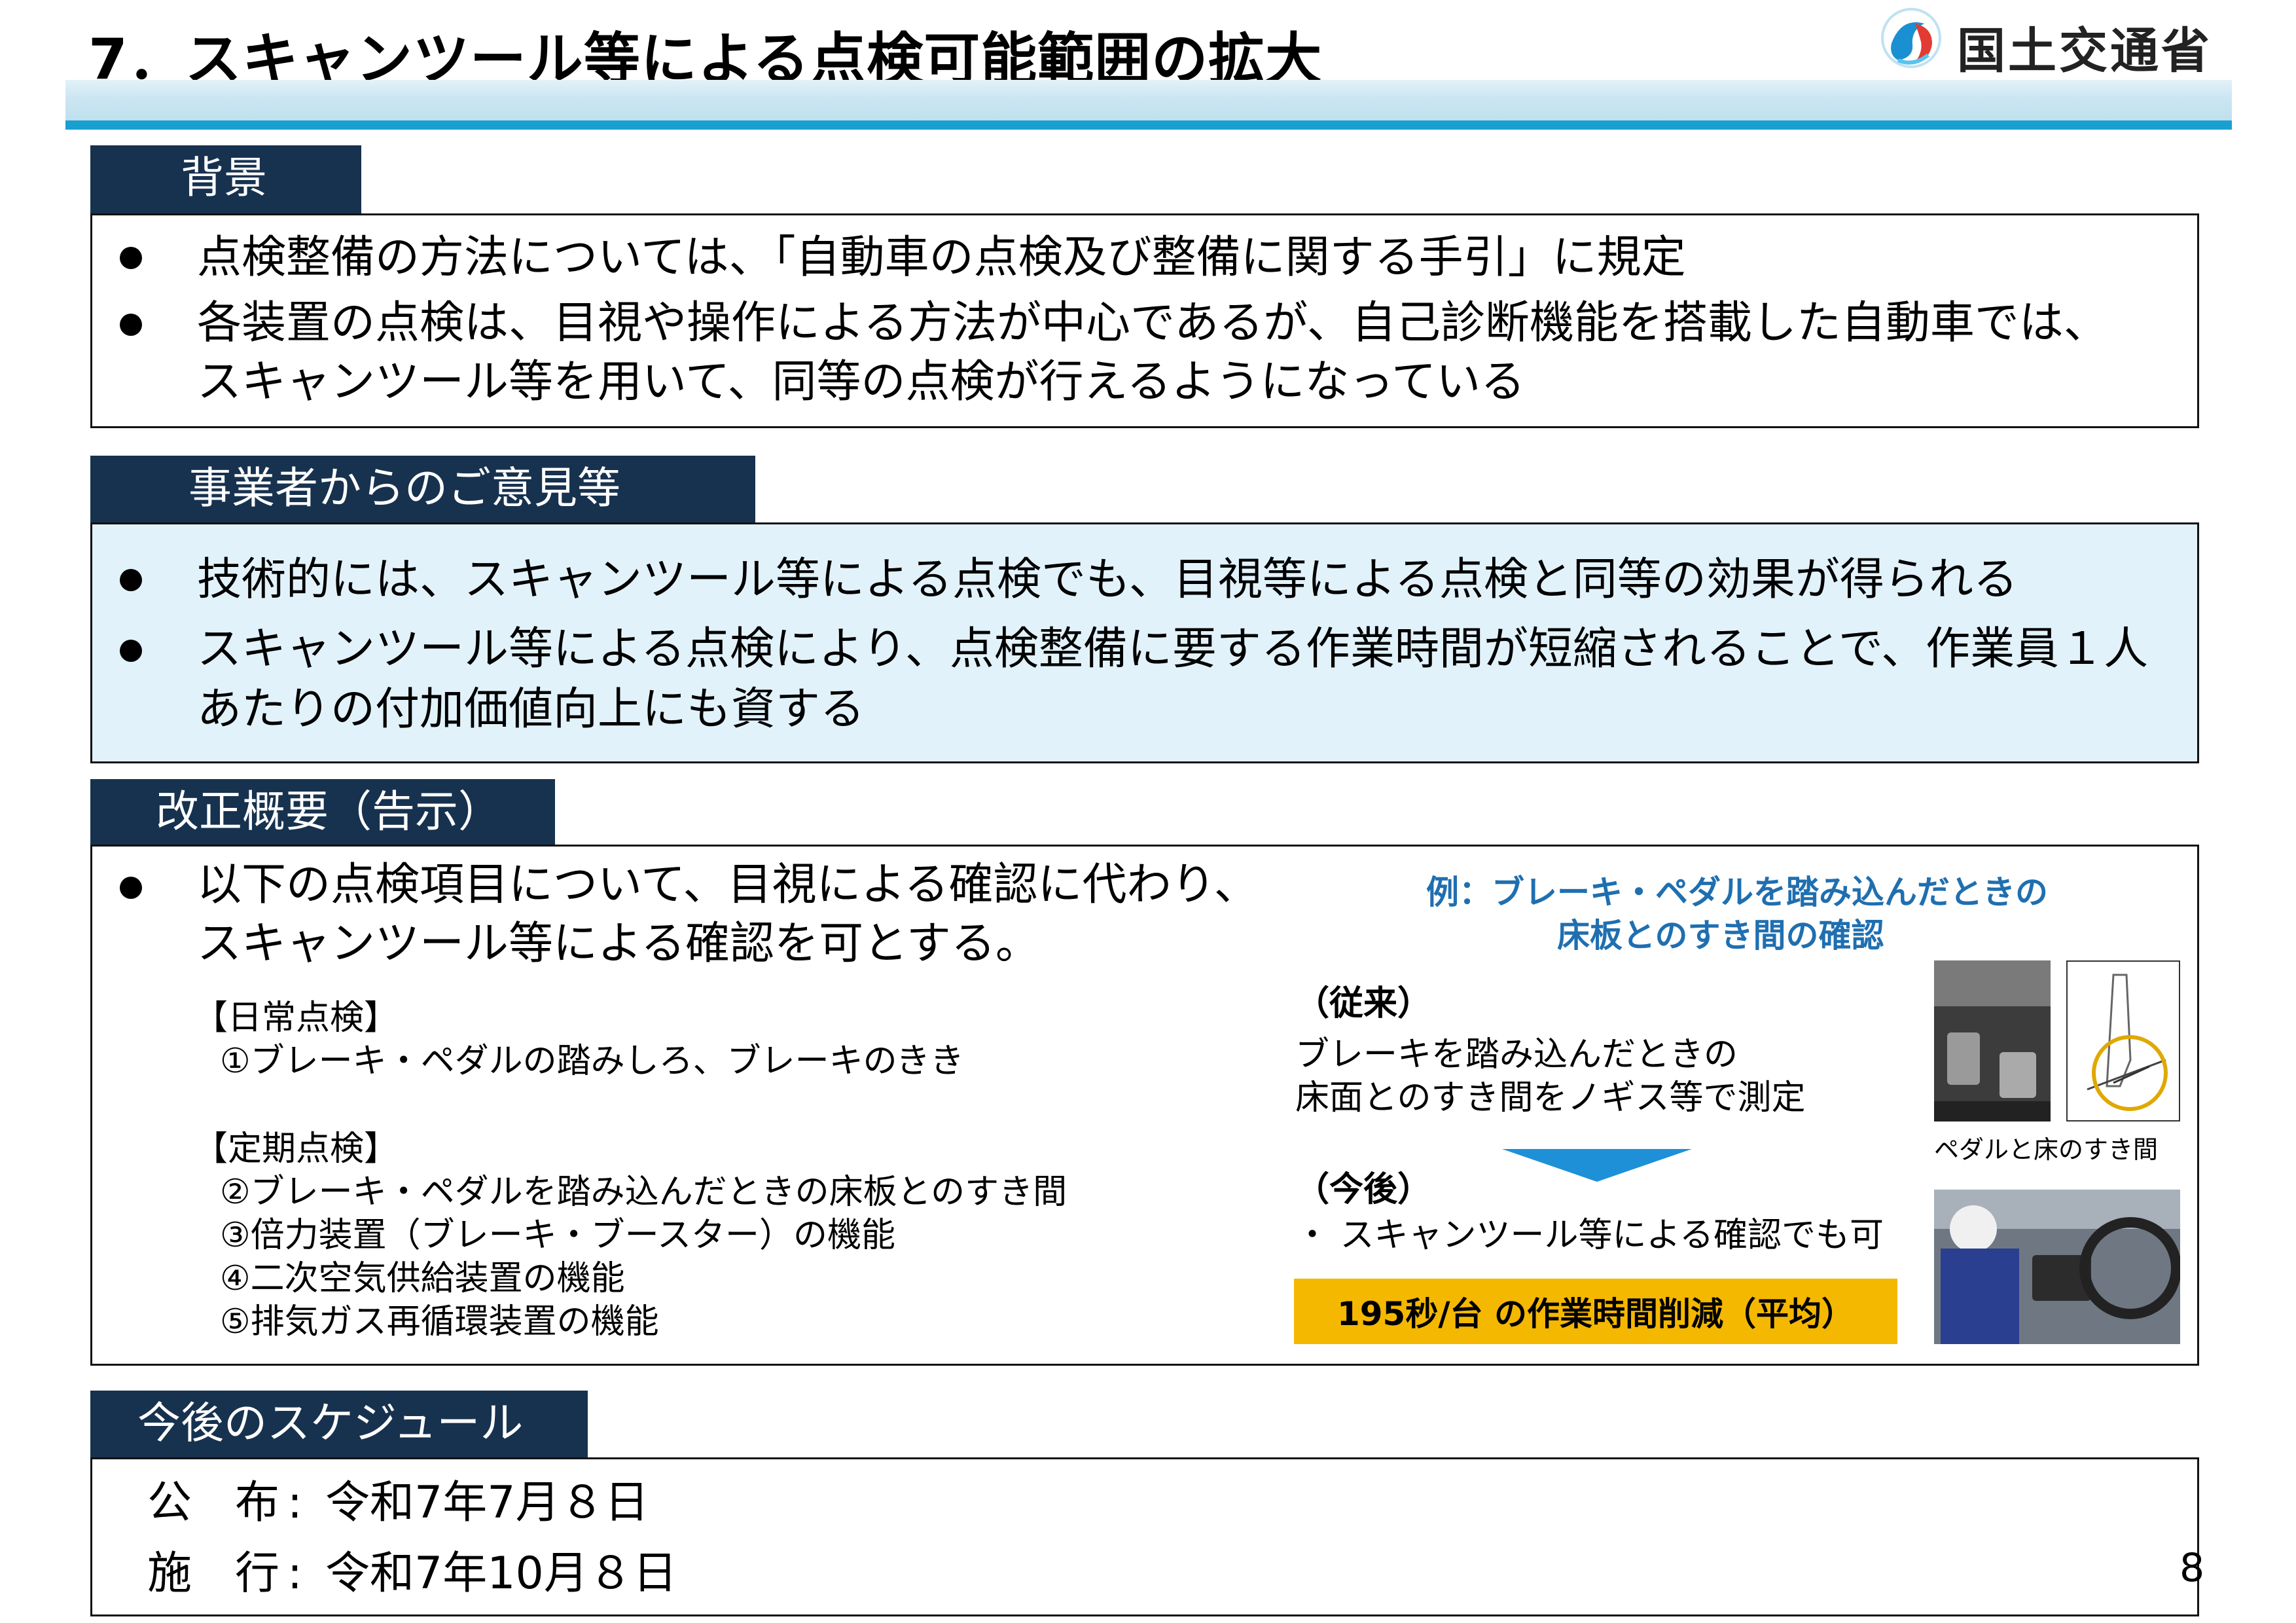 Image resolution: width=2296 pixels, height=1623 pixels. I want to click on periodic-inspection-heading: 【定期点検】, so click(296, 1149).